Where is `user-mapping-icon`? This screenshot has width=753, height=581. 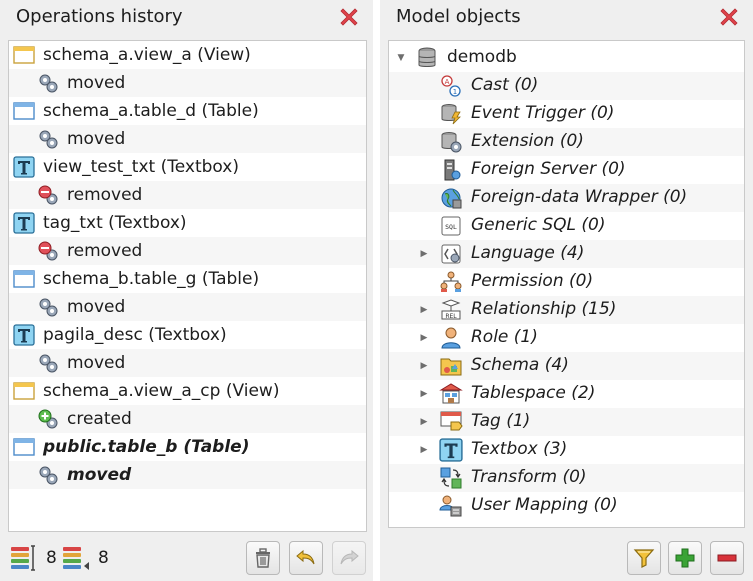 user-mapping-icon is located at coordinates (451, 506).